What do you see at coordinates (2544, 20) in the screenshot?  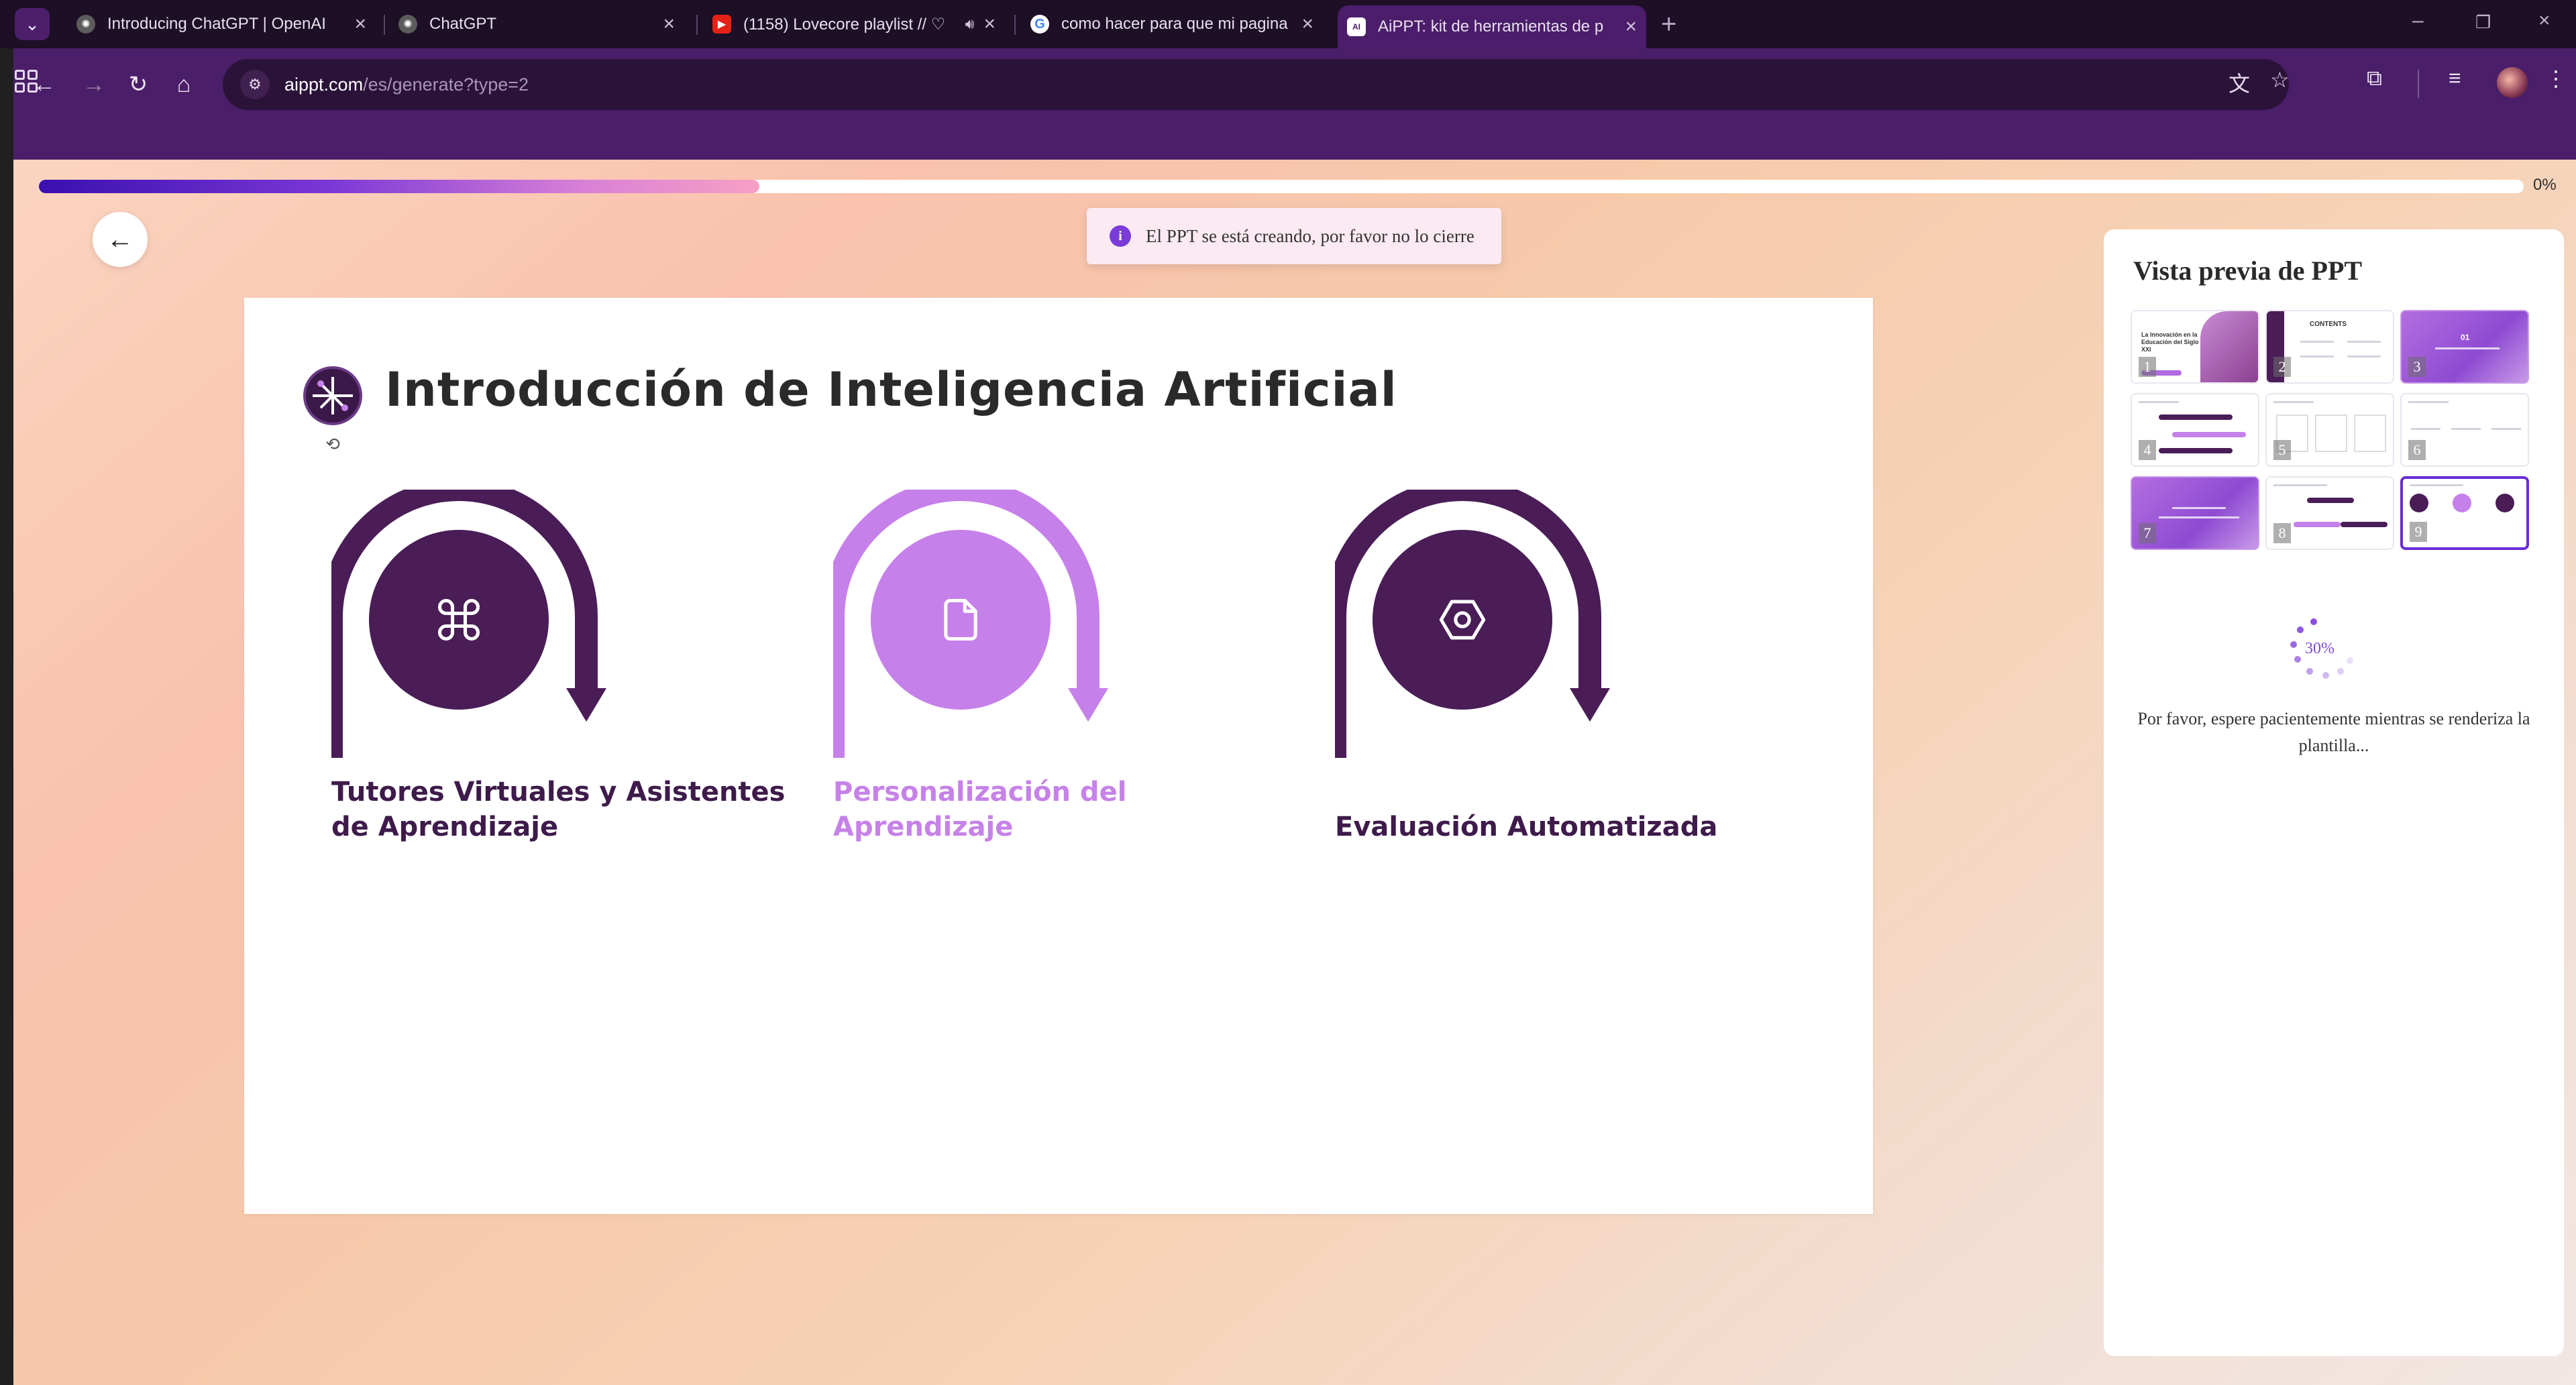 I see `close-window-button: ×` at bounding box center [2544, 20].